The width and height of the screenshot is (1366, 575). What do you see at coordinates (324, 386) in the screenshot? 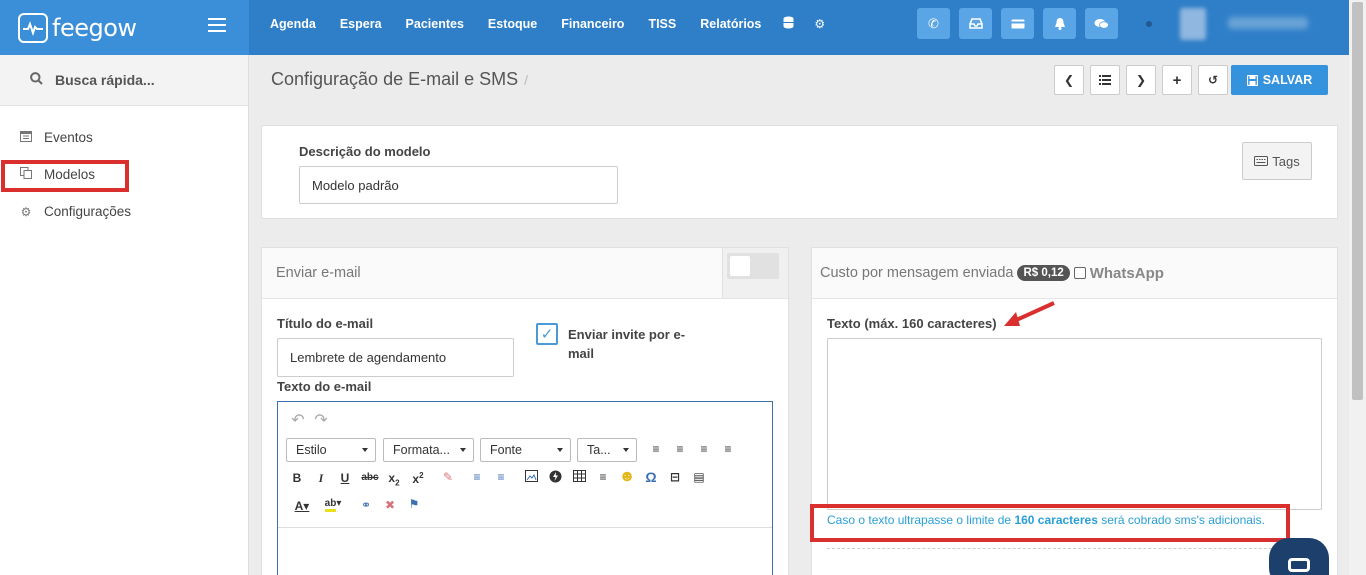
I see `email-text-label: Texto do e-mail` at bounding box center [324, 386].